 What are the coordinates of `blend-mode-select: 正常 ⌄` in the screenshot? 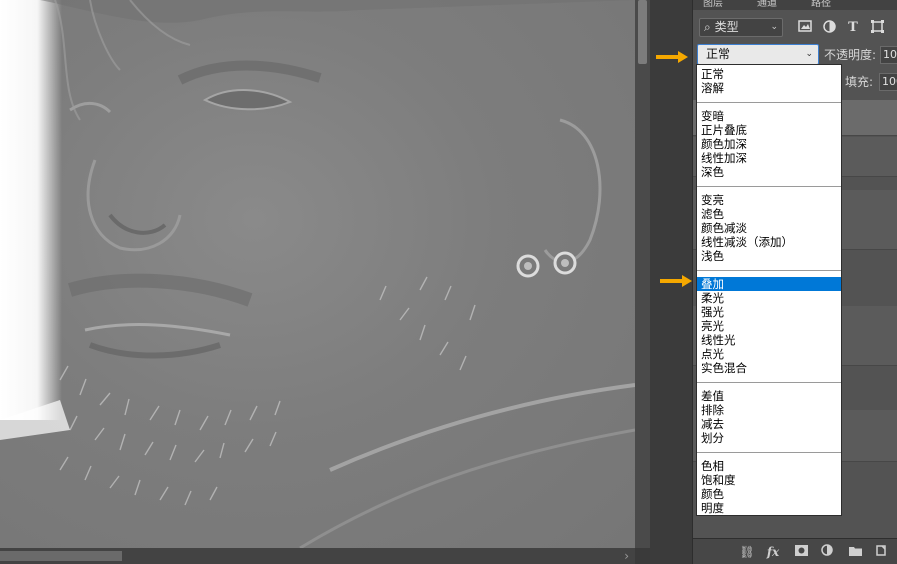 It's located at (758, 54).